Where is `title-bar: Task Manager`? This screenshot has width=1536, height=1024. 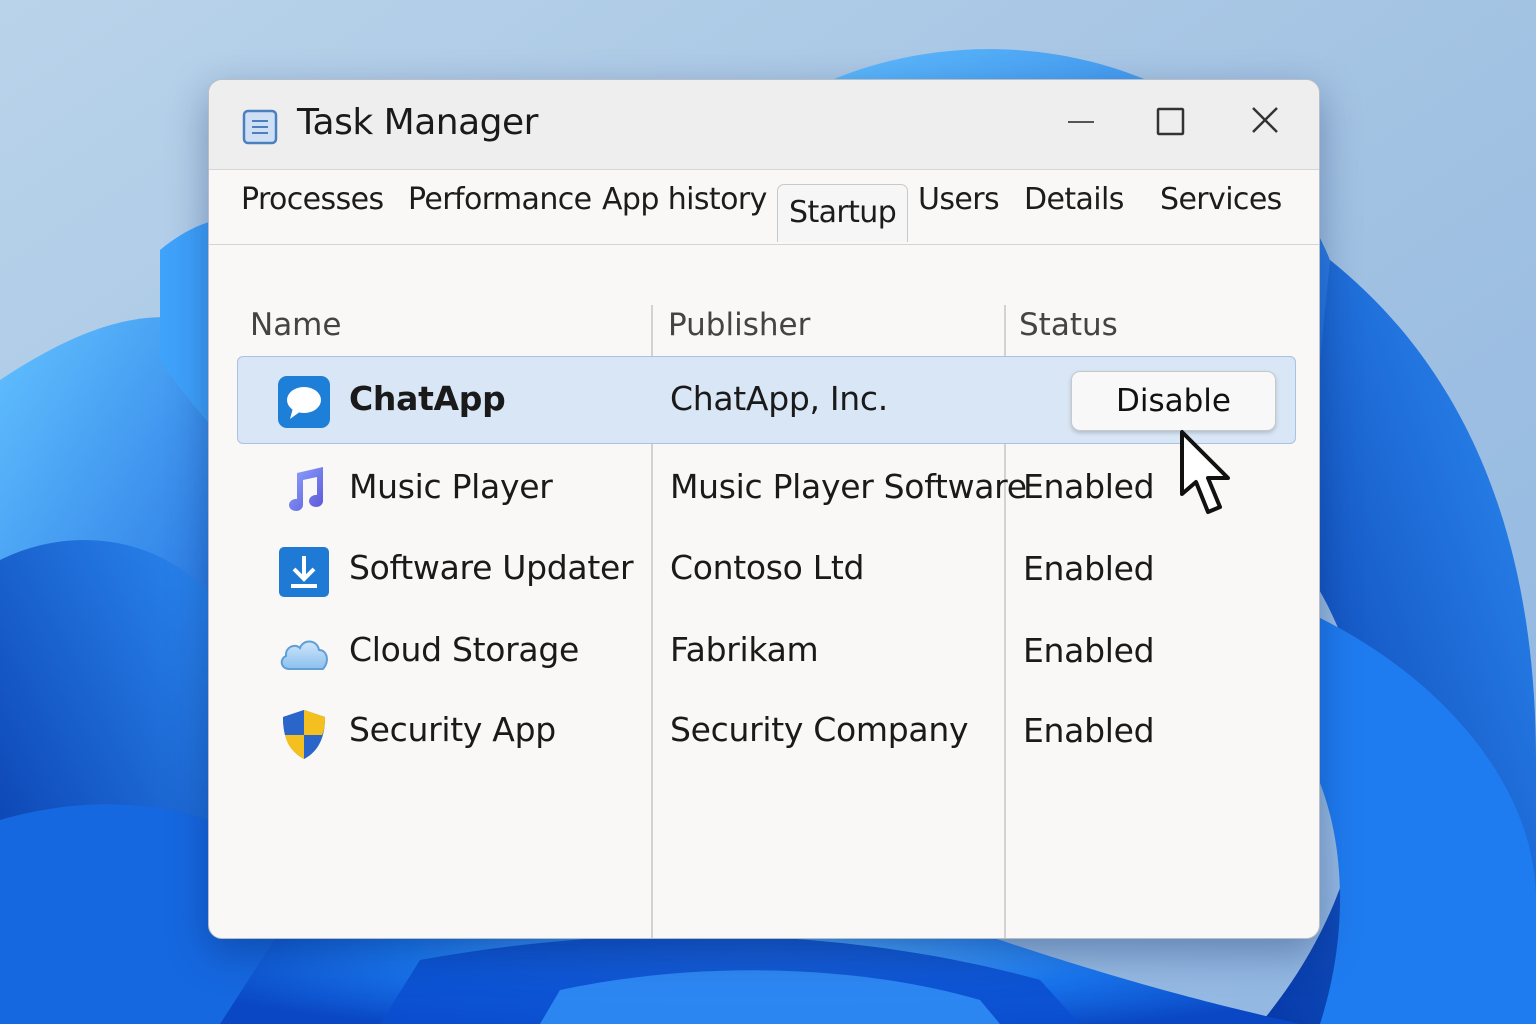 title-bar: Task Manager is located at coordinates (764, 125).